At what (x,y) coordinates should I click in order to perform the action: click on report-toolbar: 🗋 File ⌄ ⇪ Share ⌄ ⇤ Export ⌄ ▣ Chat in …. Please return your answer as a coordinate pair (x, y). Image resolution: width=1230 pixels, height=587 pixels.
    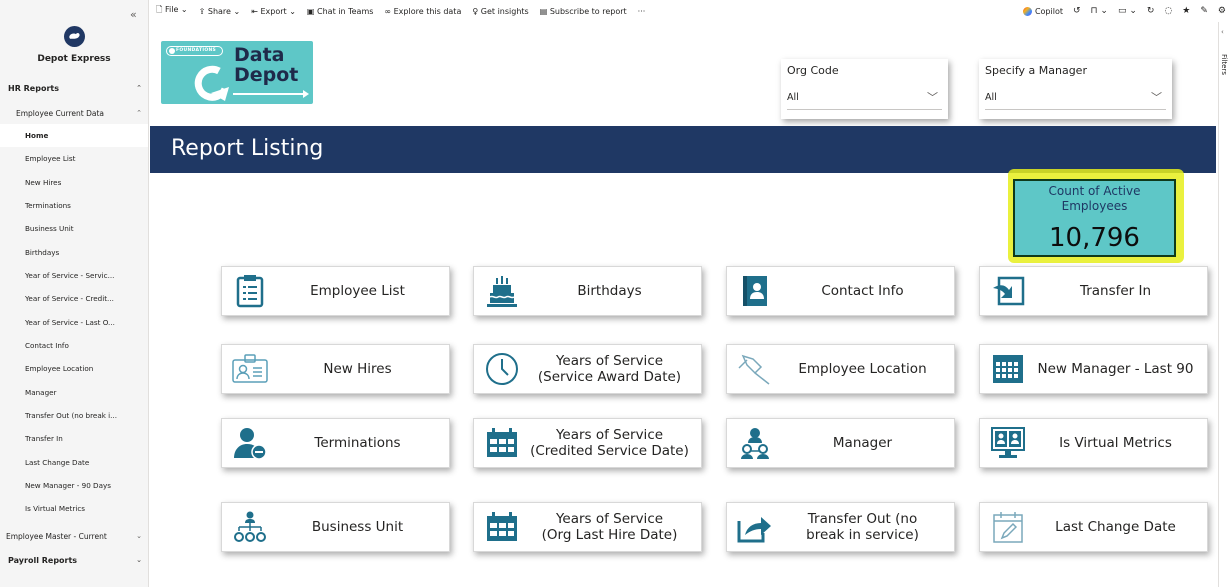
    Looking at the image, I should click on (690, 11).